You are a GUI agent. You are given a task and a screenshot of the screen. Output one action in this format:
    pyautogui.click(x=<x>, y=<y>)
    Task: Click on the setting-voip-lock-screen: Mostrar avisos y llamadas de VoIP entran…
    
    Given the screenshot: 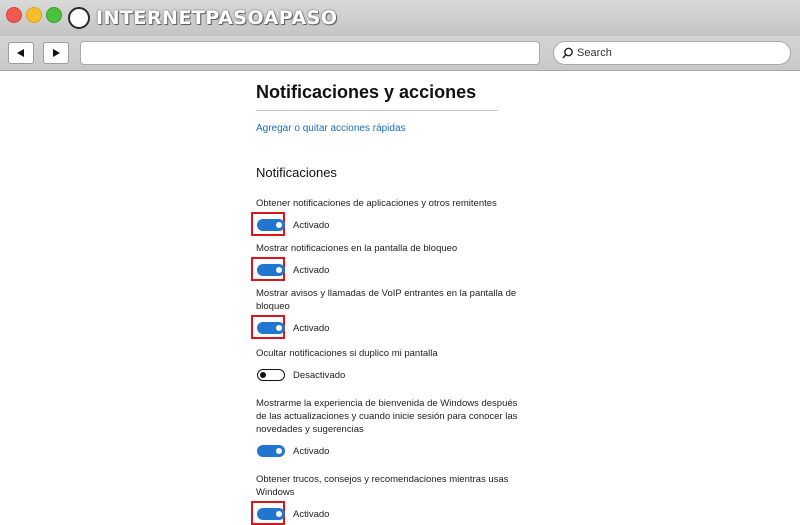 What is the action you would take?
    pyautogui.click(x=403, y=313)
    